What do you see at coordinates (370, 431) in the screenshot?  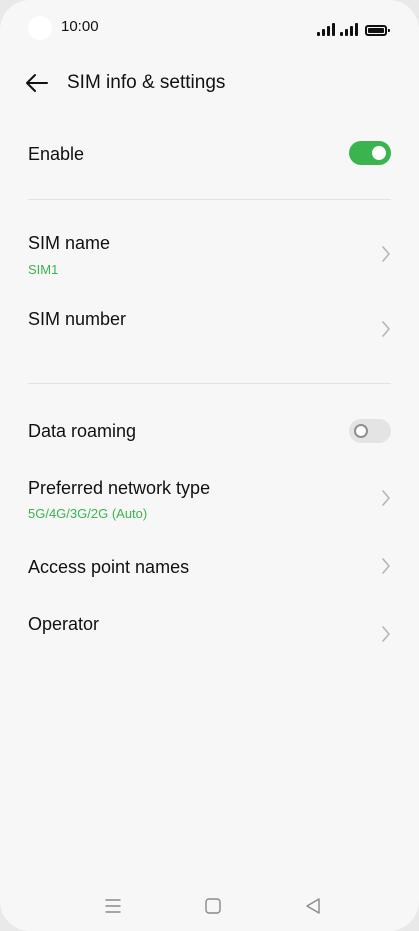 I see `data-roaming-toggle` at bounding box center [370, 431].